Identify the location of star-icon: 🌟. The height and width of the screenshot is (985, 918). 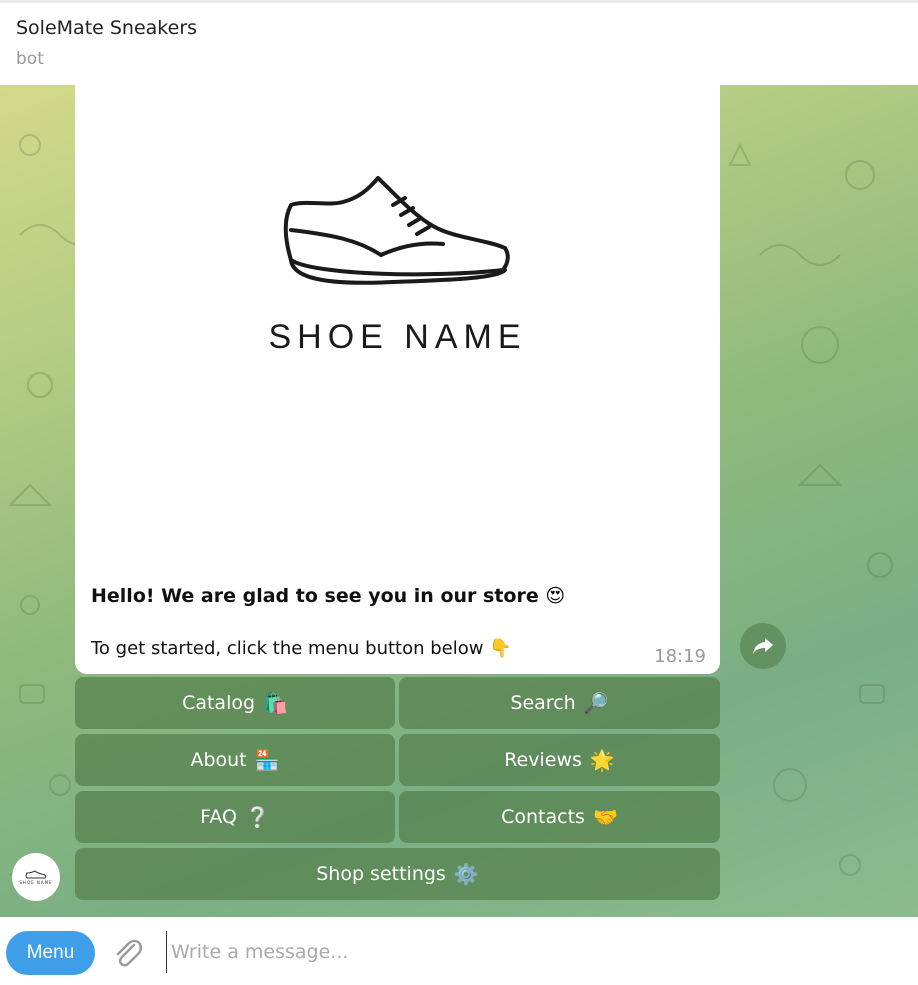
(602, 760).